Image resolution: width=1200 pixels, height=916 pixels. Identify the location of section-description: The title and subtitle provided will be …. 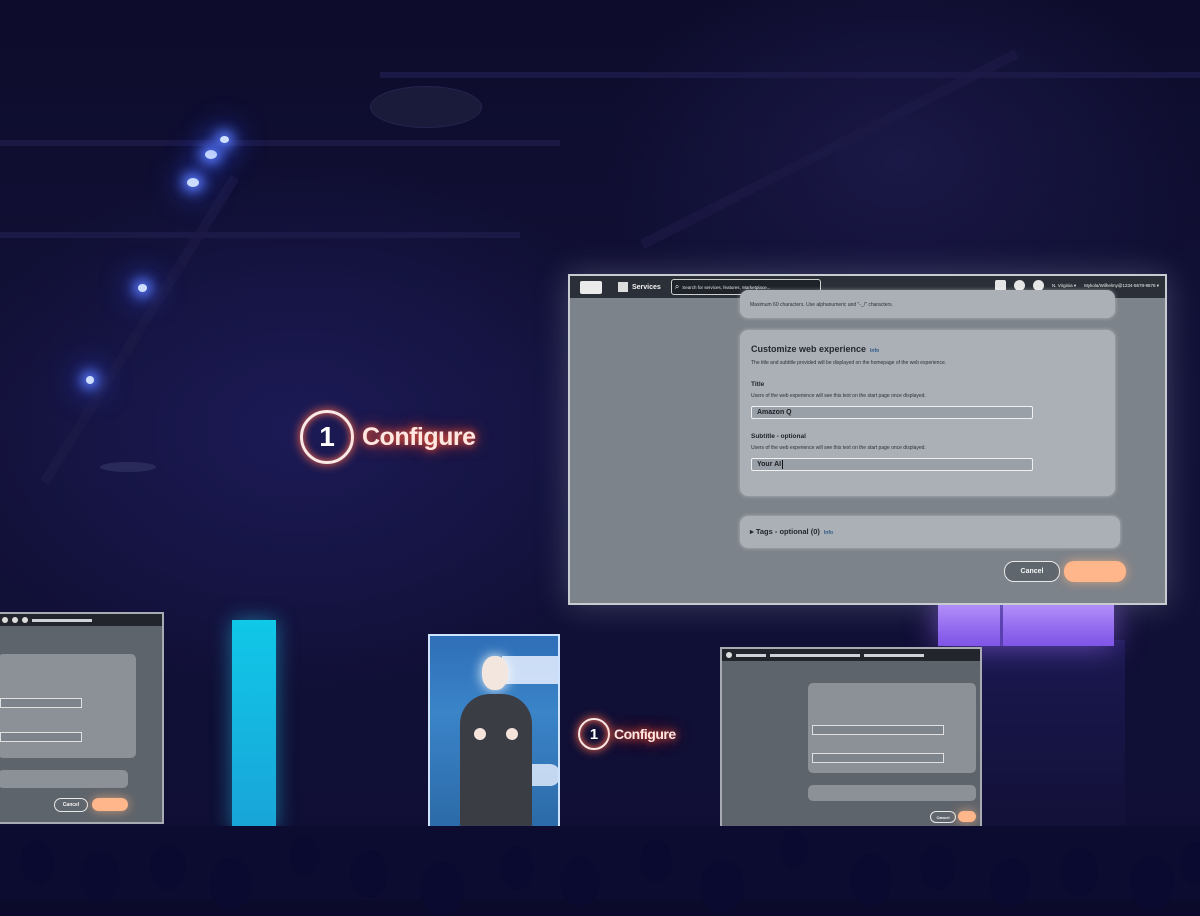
(849, 363).